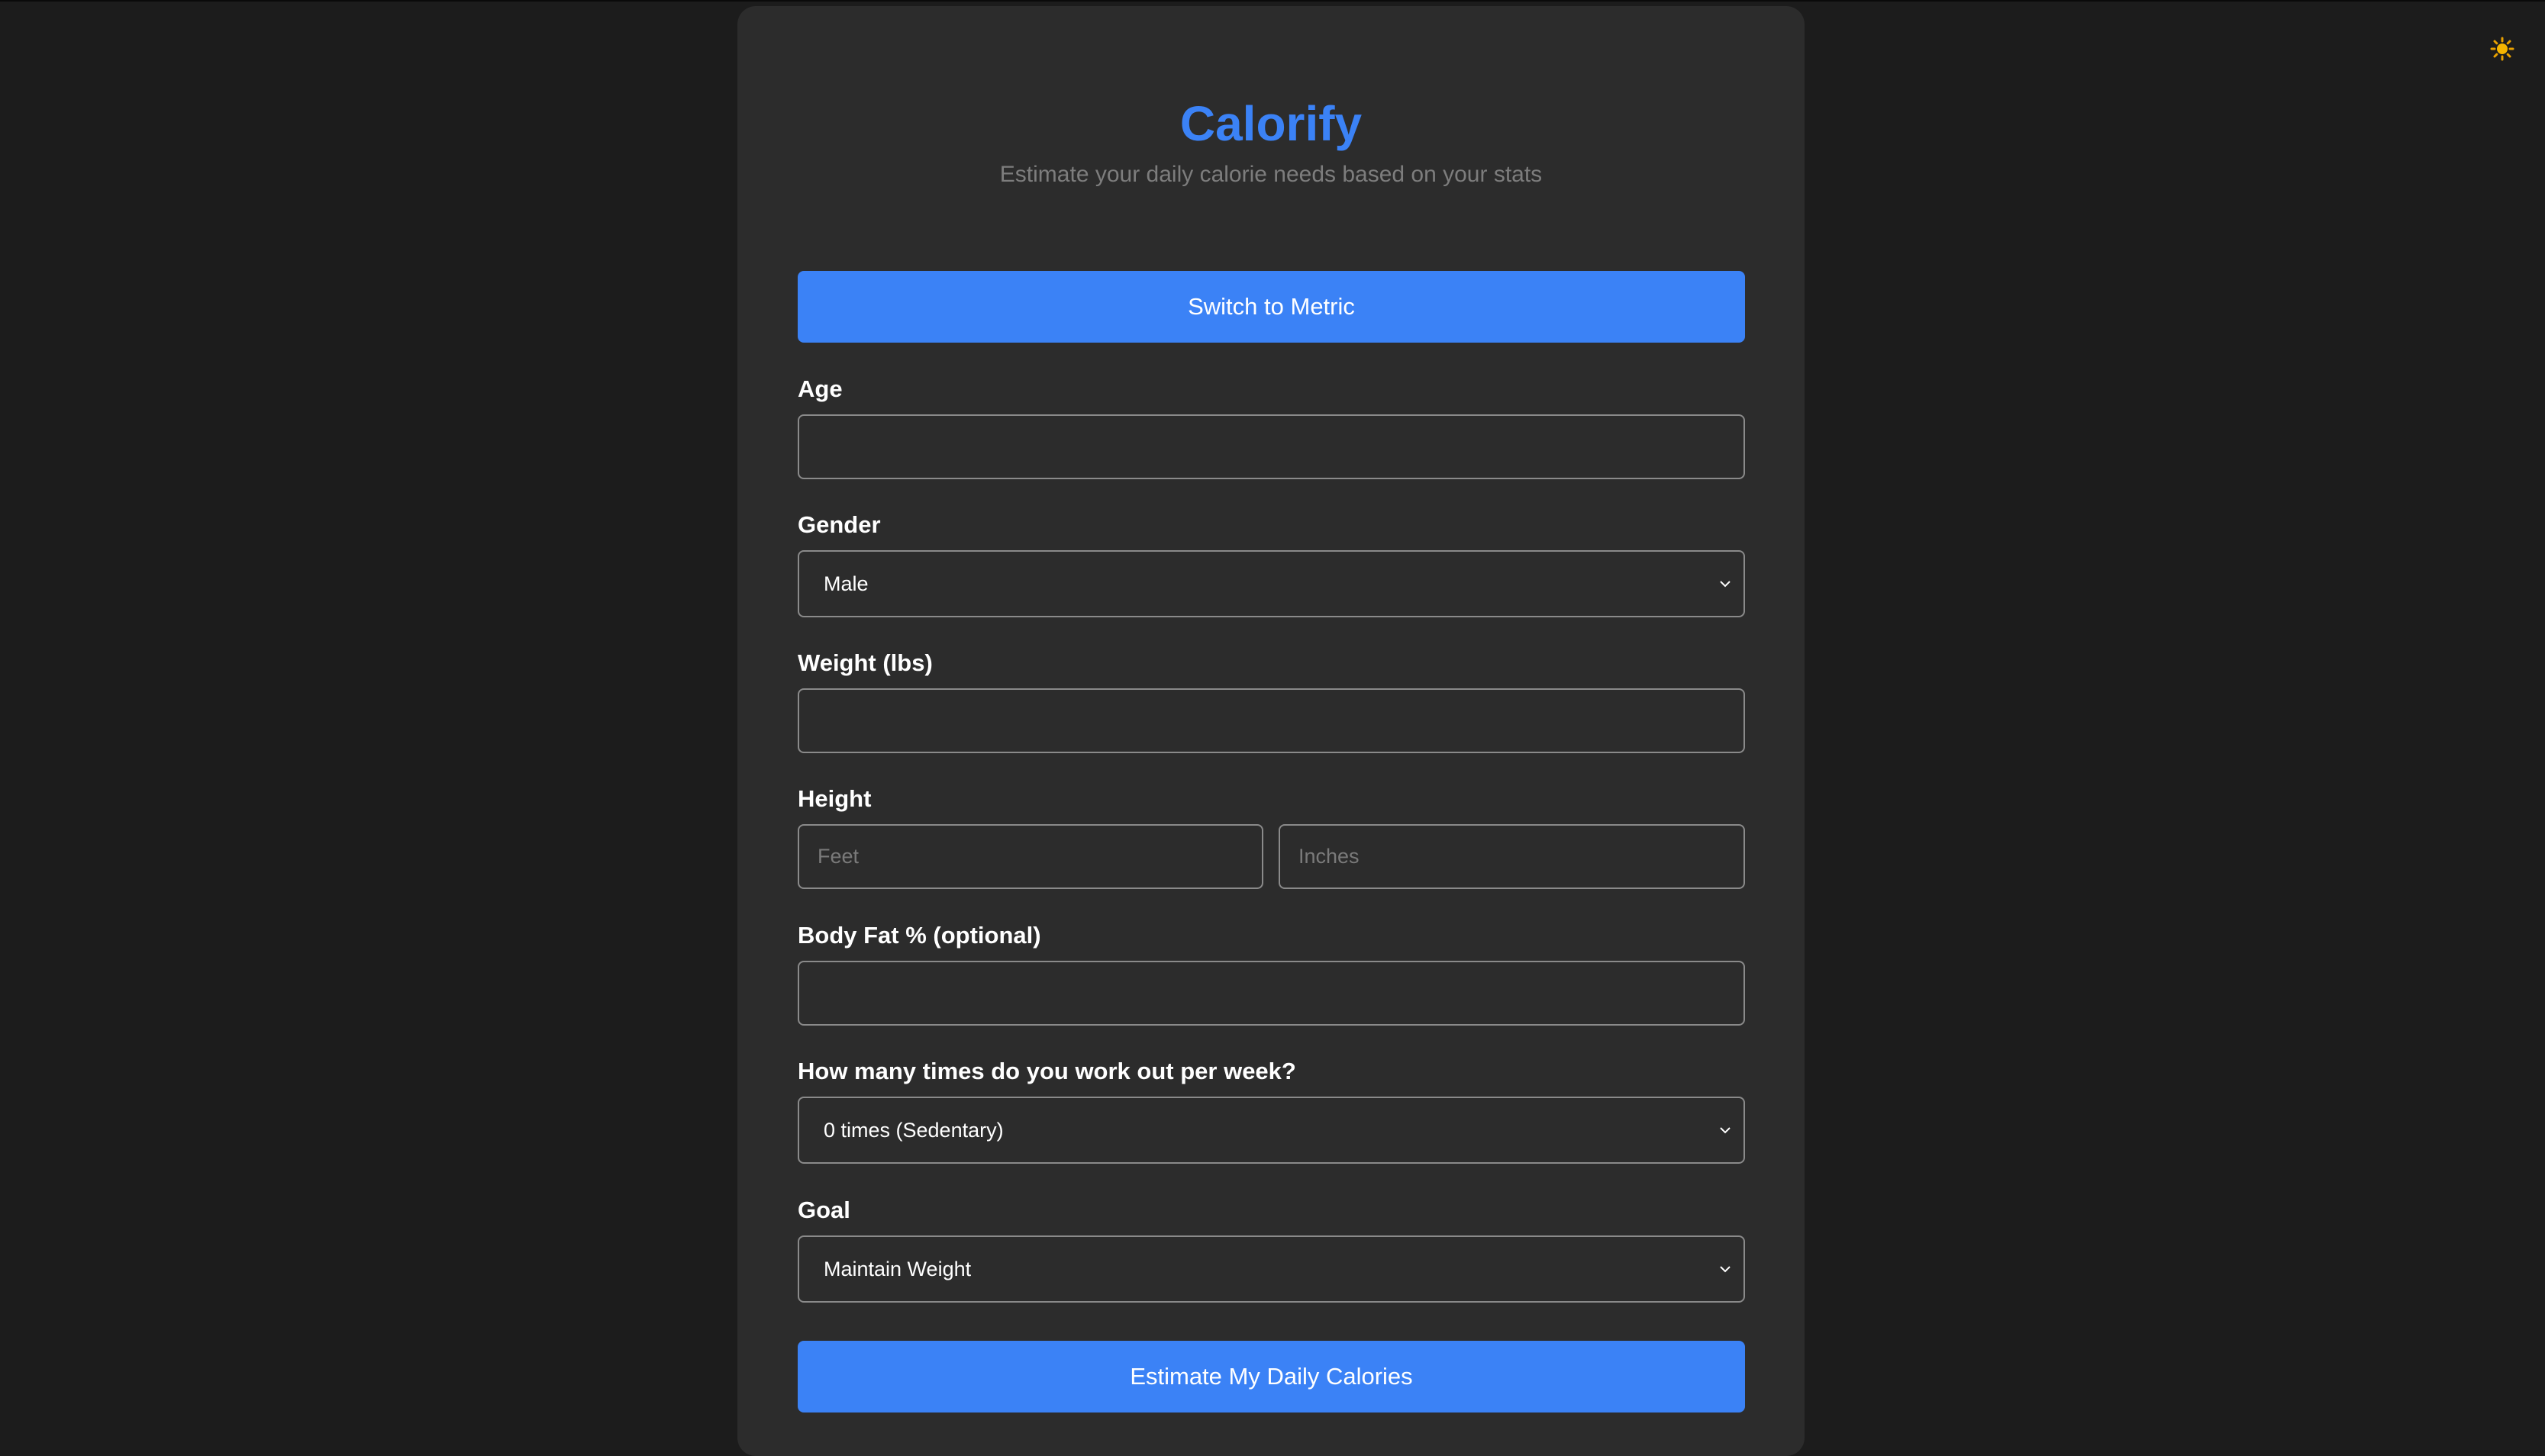  What do you see at coordinates (865, 662) in the screenshot?
I see `weight-label: Weight (lbs)` at bounding box center [865, 662].